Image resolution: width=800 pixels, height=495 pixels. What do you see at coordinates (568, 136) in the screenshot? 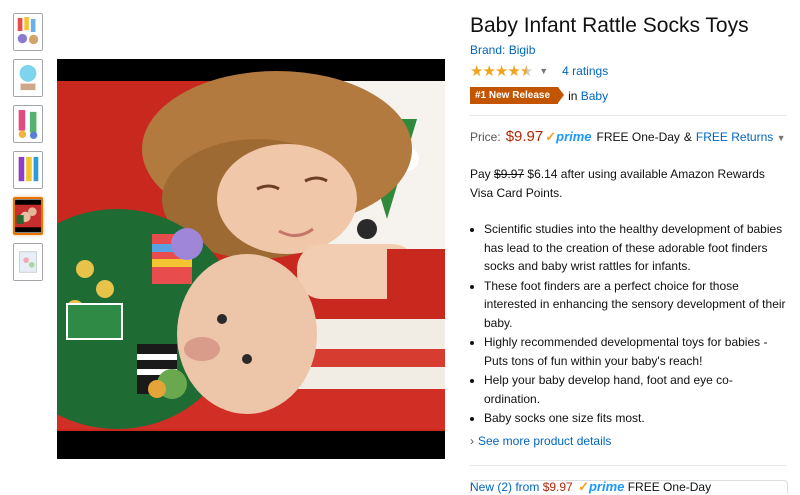
I see `prime-logo-icon: ✓prime` at bounding box center [568, 136].